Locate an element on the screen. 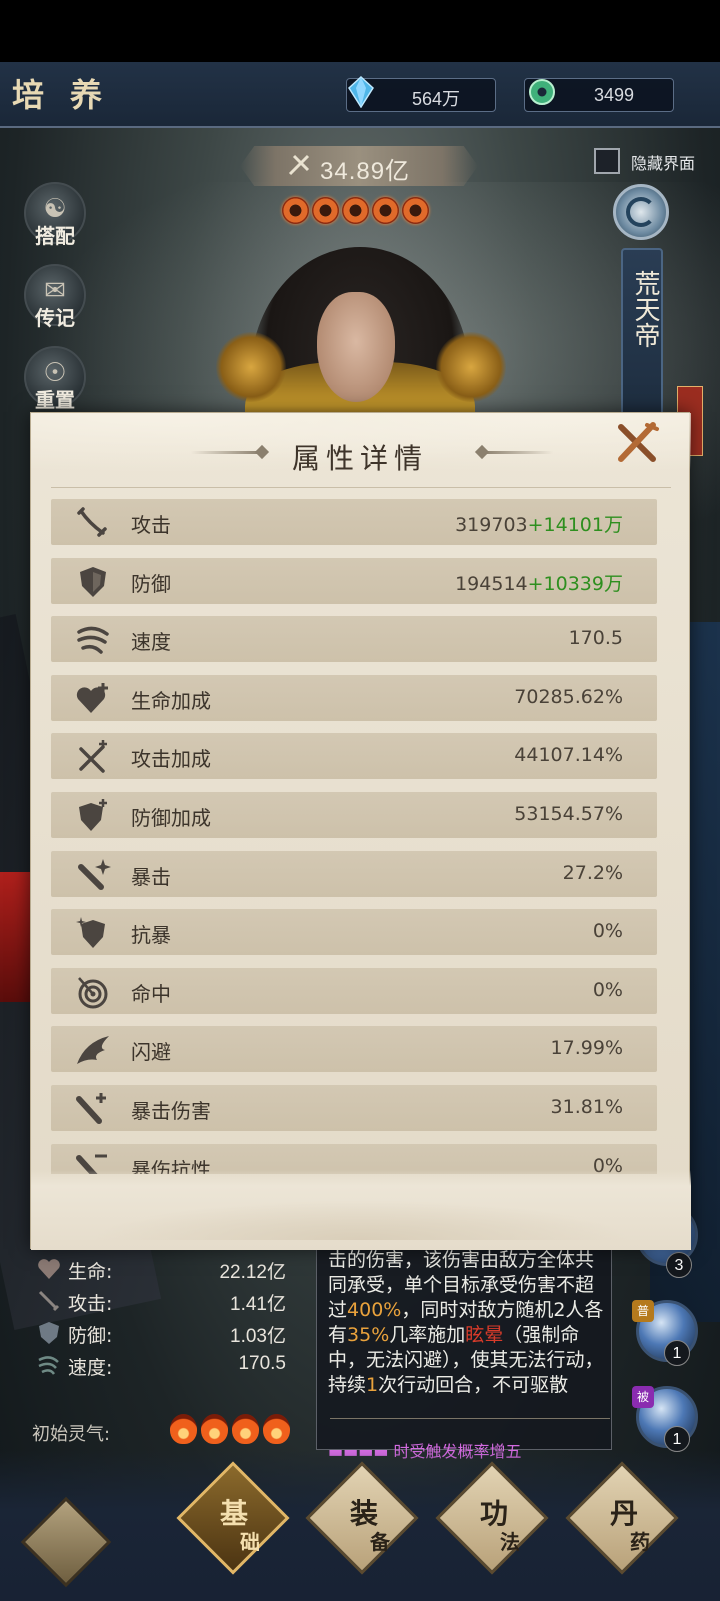  attack-bonus-value: +14101万 is located at coordinates (575, 525).